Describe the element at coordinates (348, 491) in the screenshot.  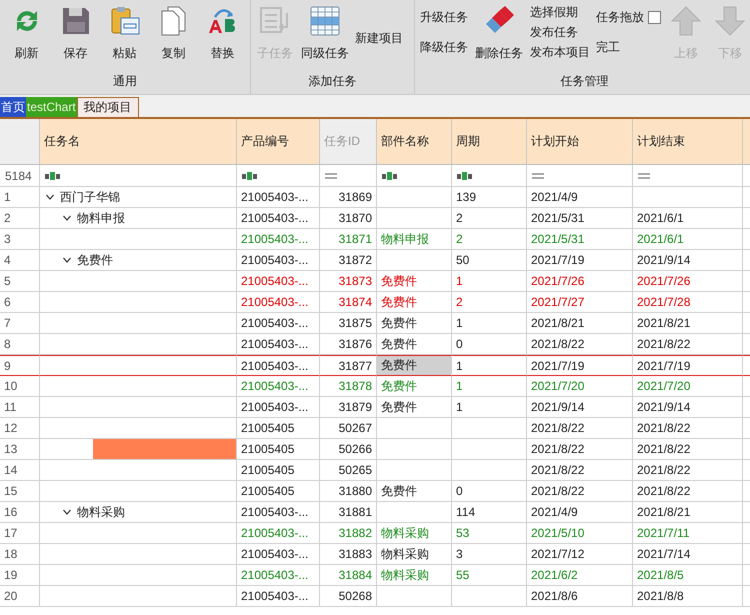
I see `table-cell: 31880` at that location.